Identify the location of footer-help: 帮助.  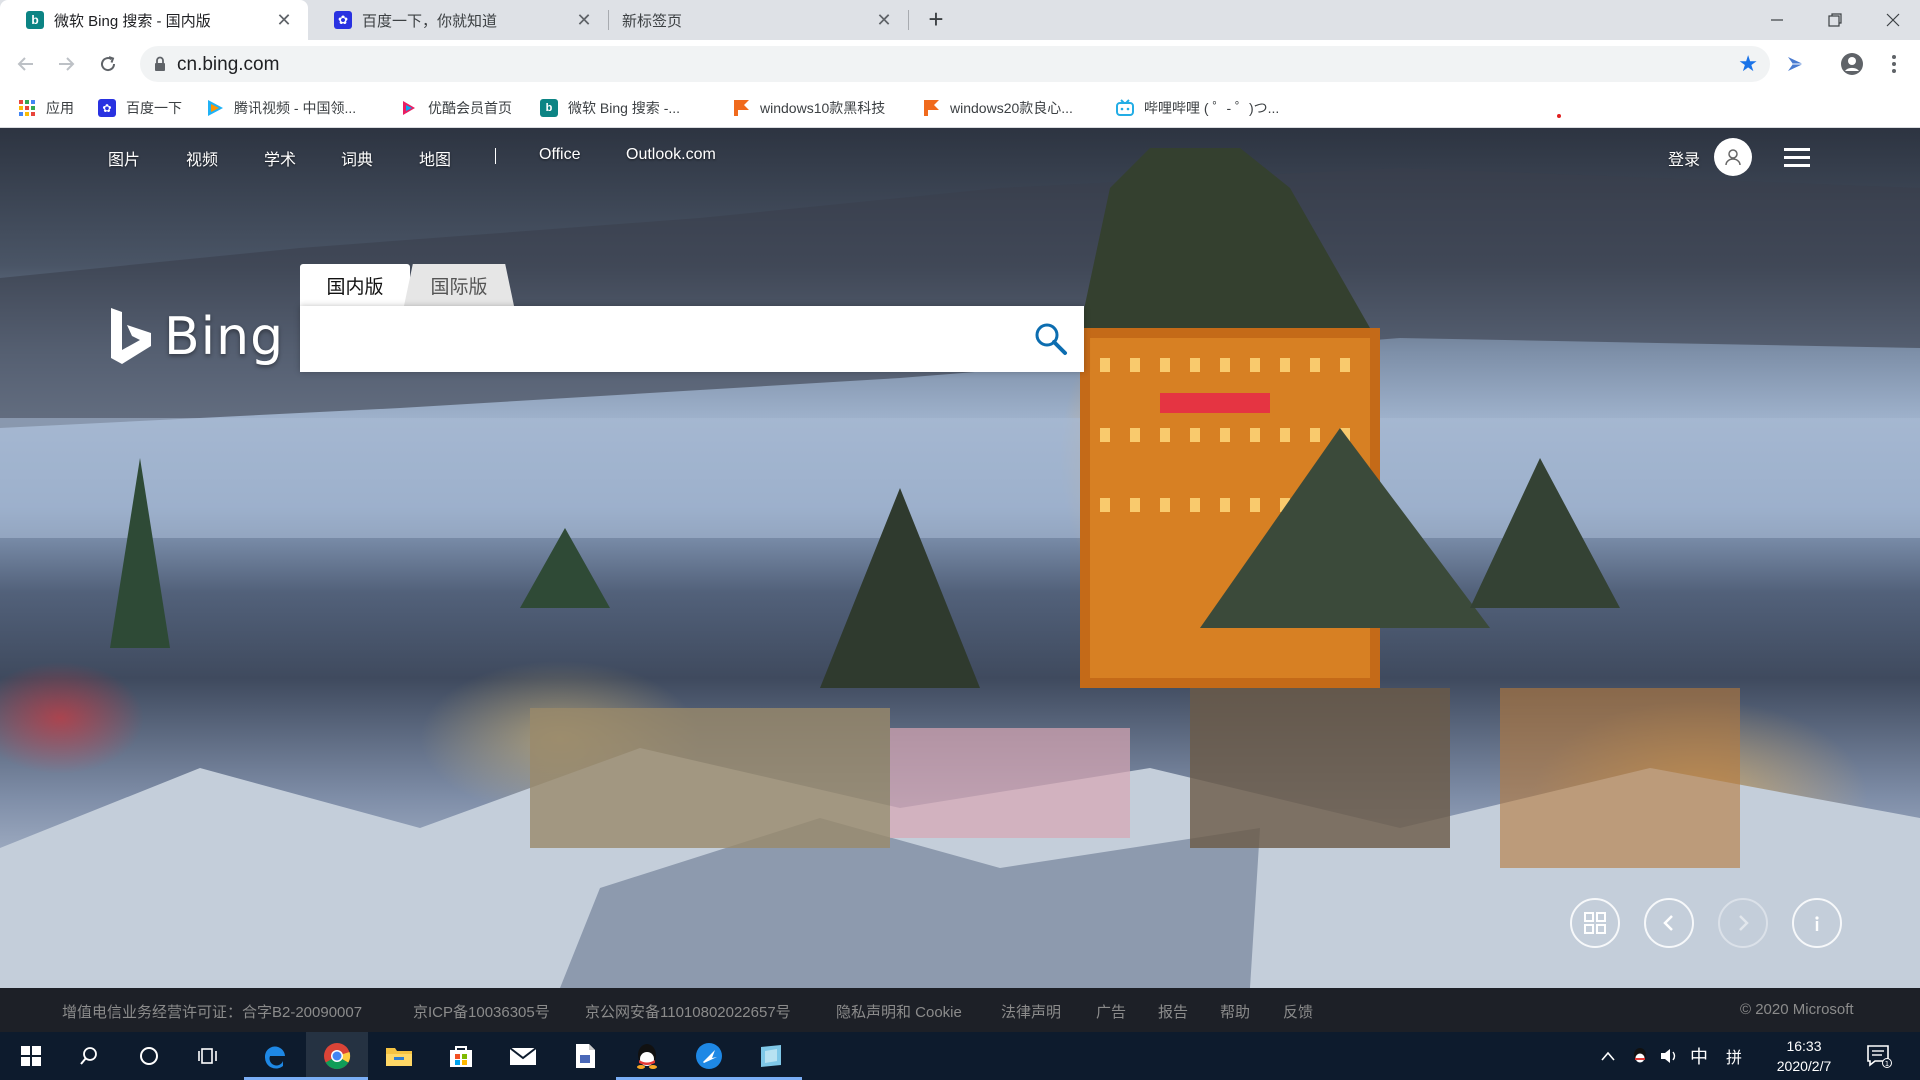
(1235, 1011).